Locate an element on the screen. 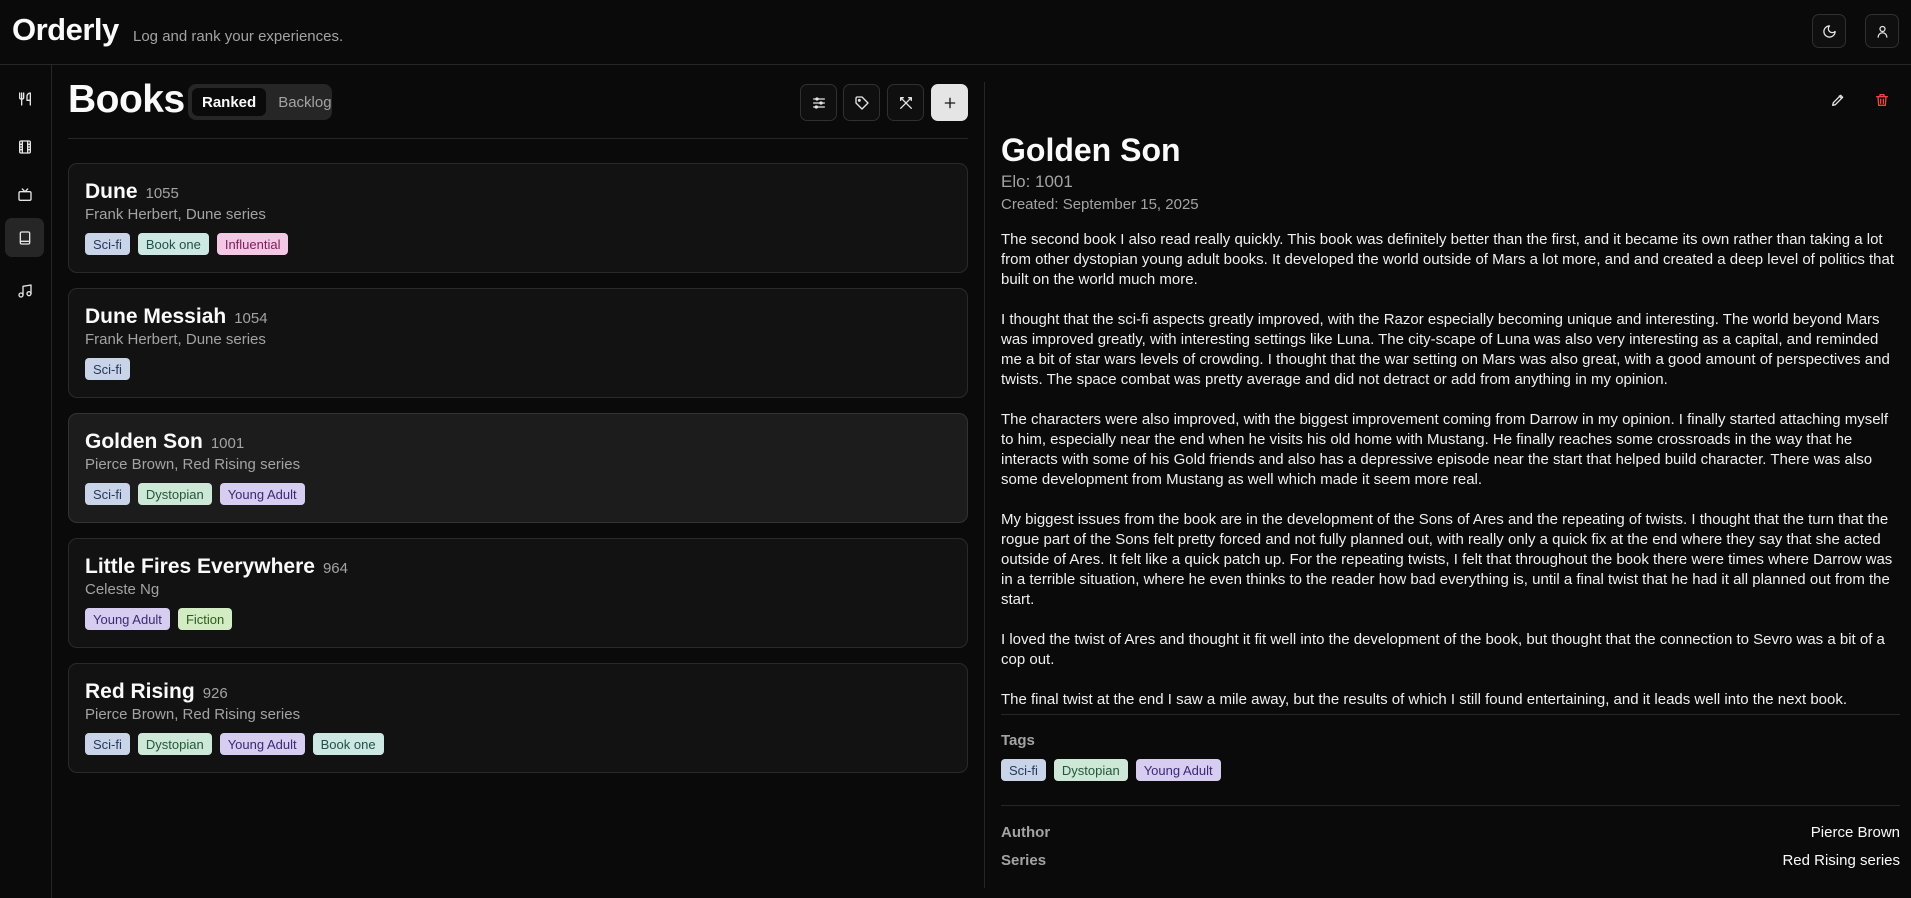  sidebar-item-tv is located at coordinates (24, 194).